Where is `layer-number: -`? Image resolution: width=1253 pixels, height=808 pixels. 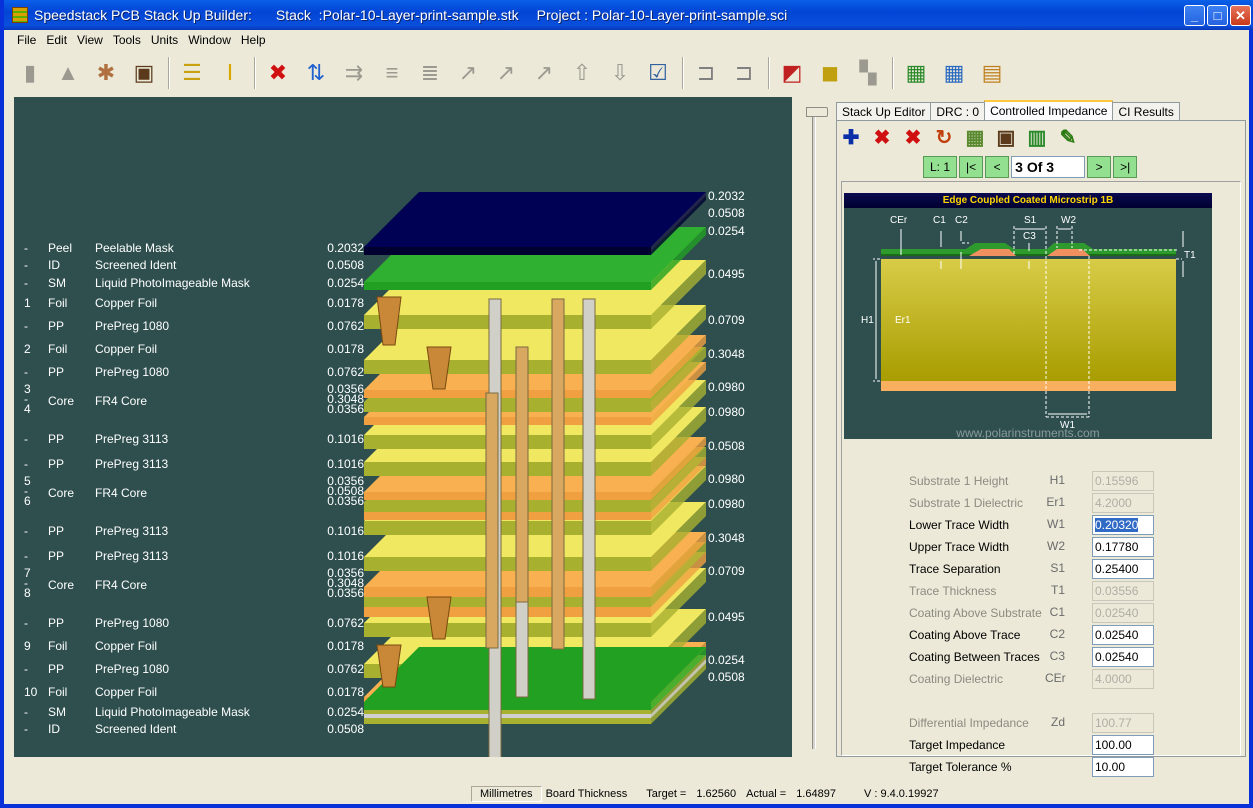
layer-number: - is located at coordinates (26, 623).